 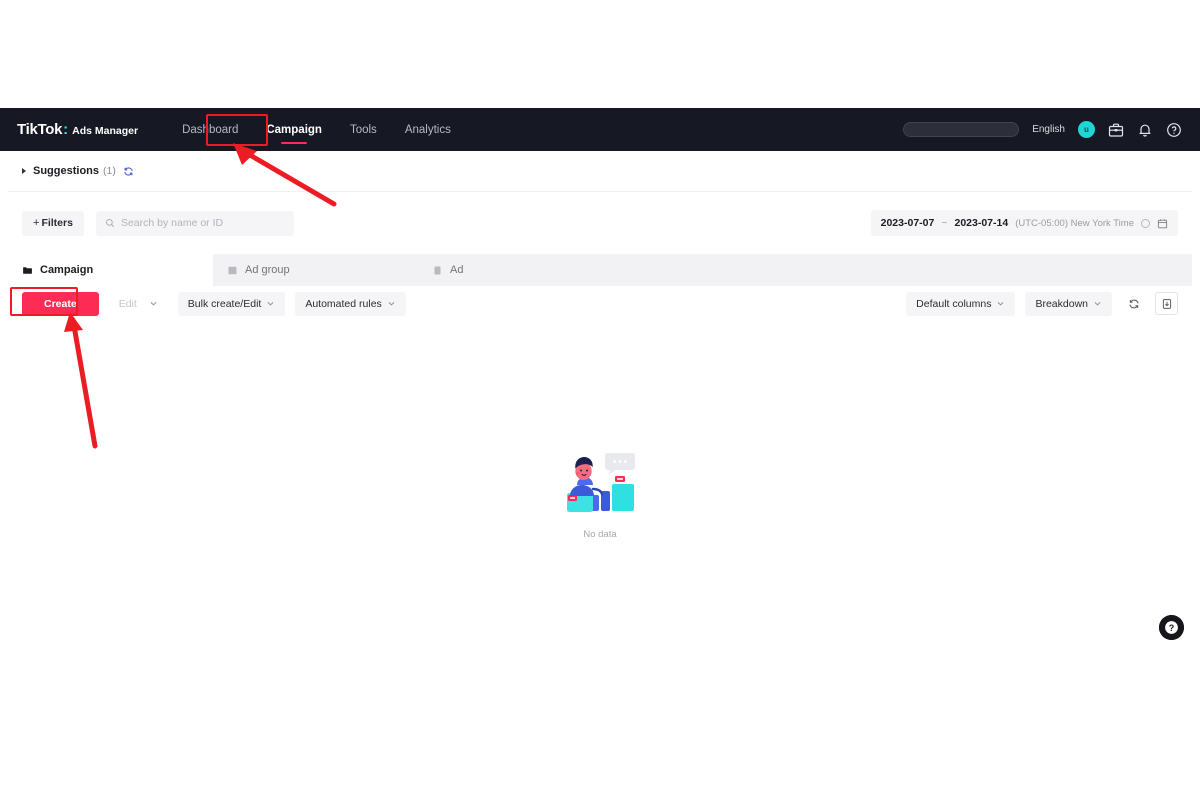 I want to click on automated-rules-dropdown: Automated rules, so click(x=350, y=303).